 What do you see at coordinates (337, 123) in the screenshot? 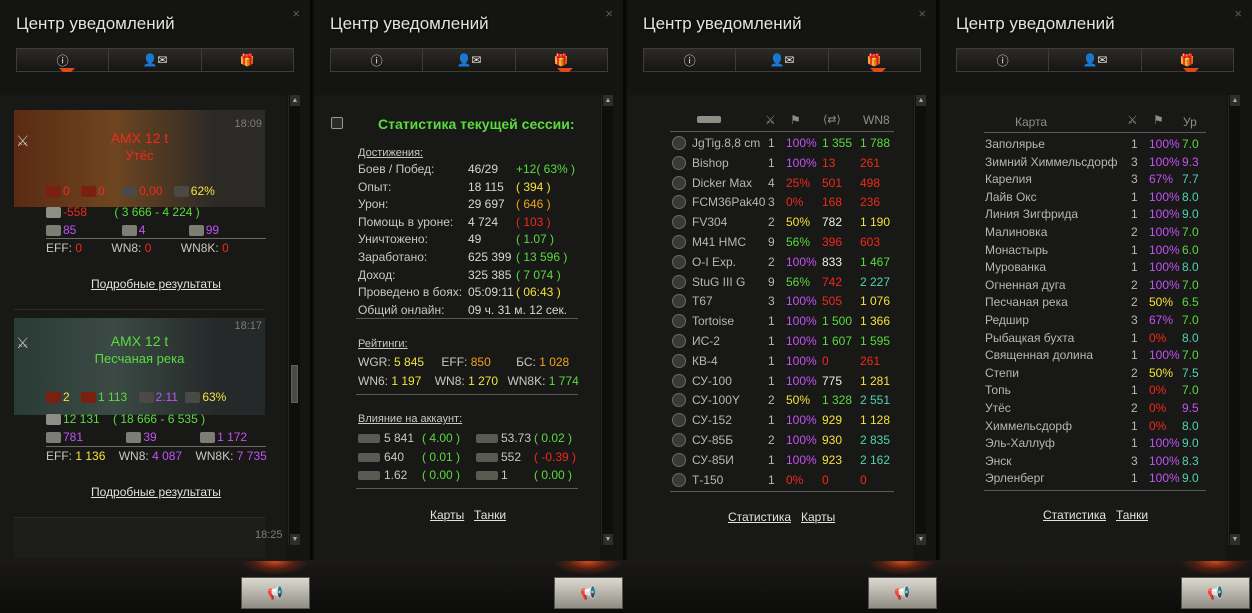
I see `stats-icon` at bounding box center [337, 123].